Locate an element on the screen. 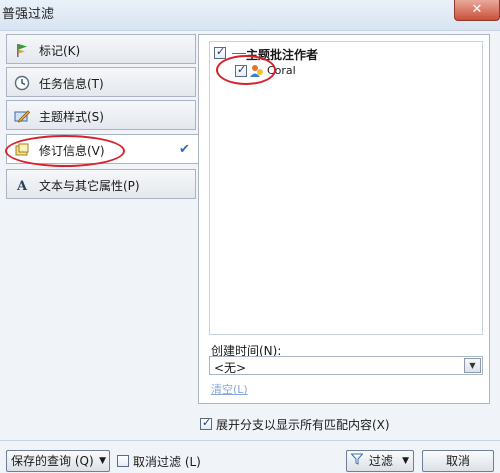 The image size is (500, 473). cancel-label: 取消 is located at coordinates (457, 461).